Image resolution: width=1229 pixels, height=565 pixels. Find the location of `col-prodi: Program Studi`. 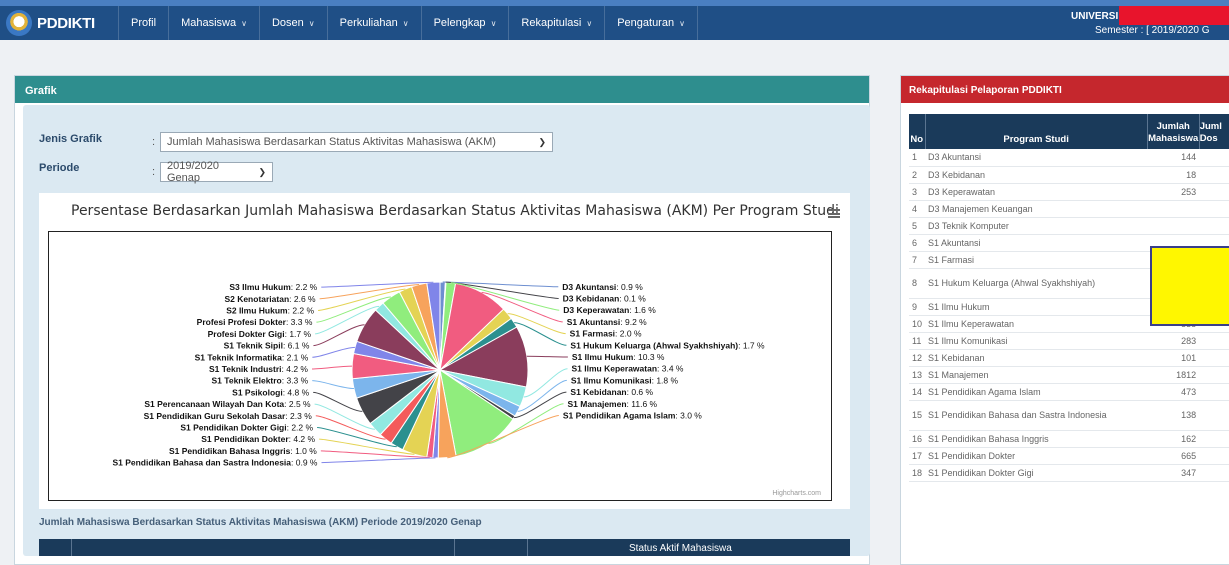

col-prodi: Program Studi is located at coordinates (1036, 131).